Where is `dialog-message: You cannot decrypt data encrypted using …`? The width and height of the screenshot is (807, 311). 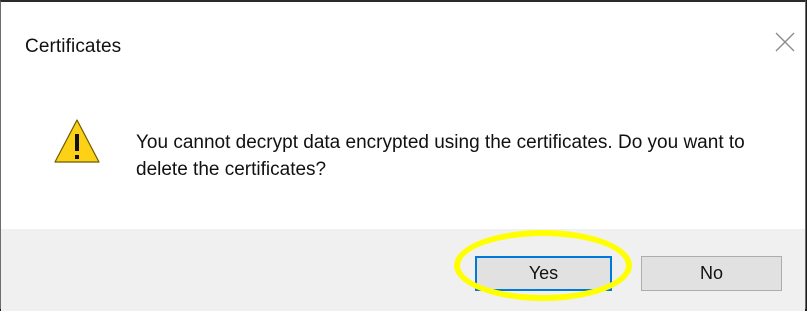
dialog-message: You cannot decrypt data encrypted using … is located at coordinates (440, 156).